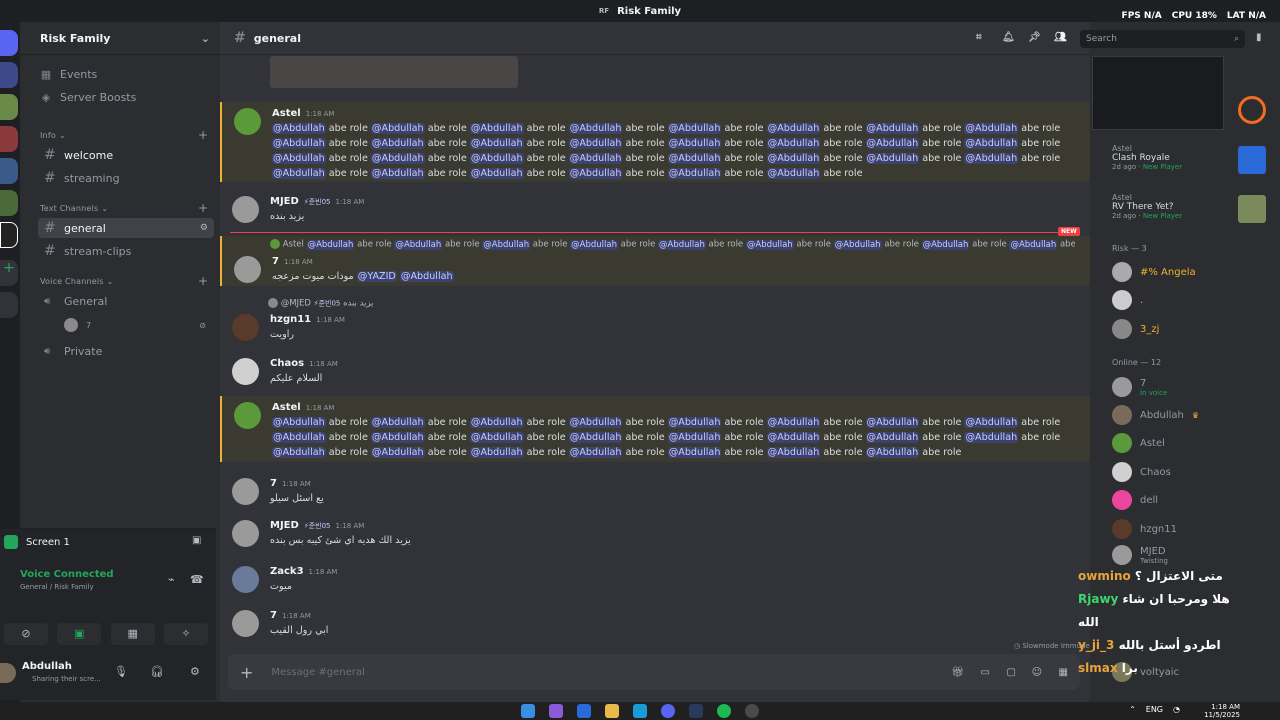  What do you see at coordinates (655, 212) in the screenshot?
I see `message: MJED ⚡준빈05 1:18 AM يزيد بنده` at bounding box center [655, 212].